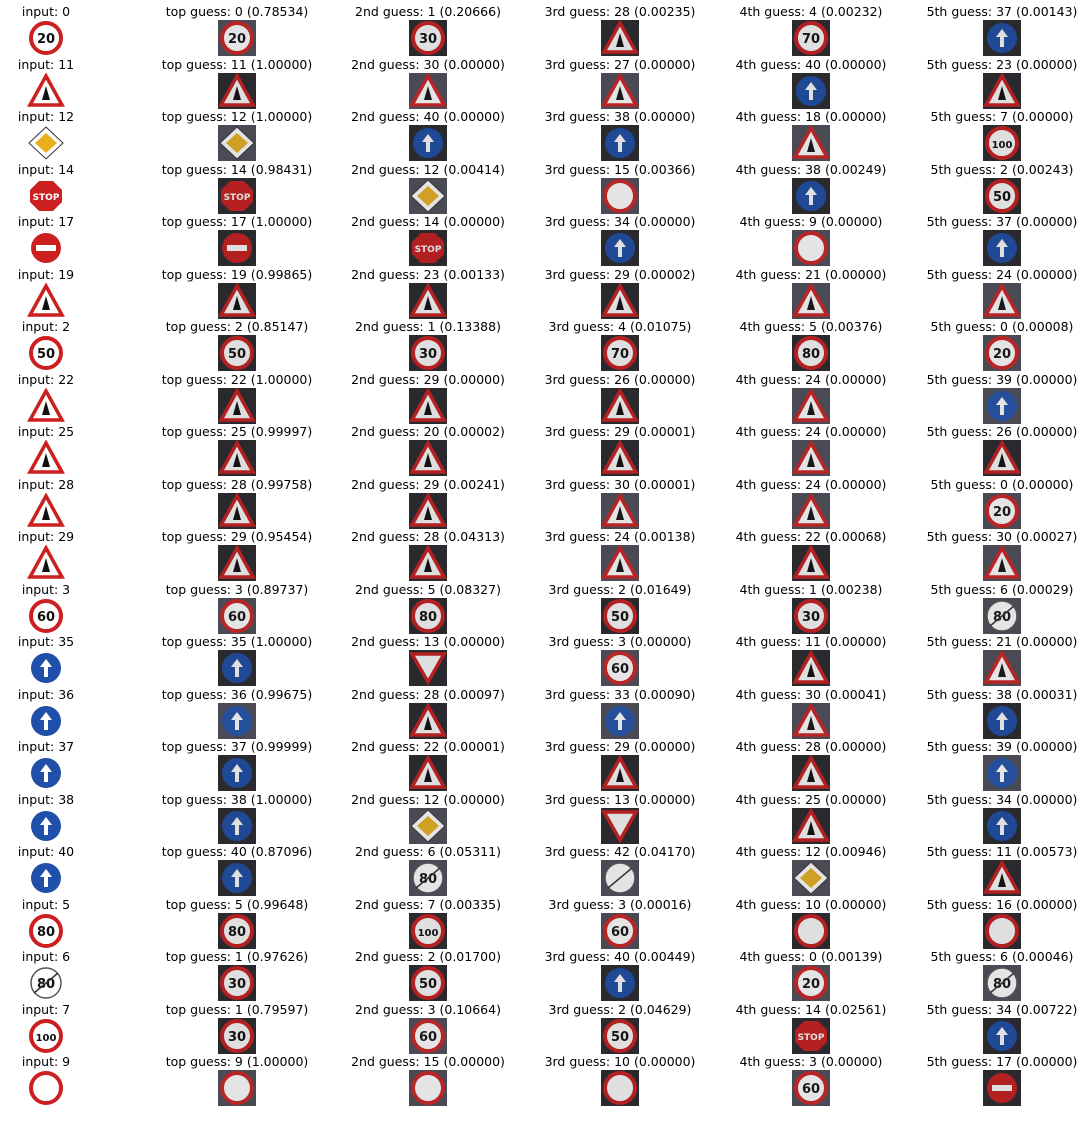 The image size is (1081, 1134). What do you see at coordinates (68, 343) in the screenshot?
I see `input-cell: input: 2 50` at bounding box center [68, 343].